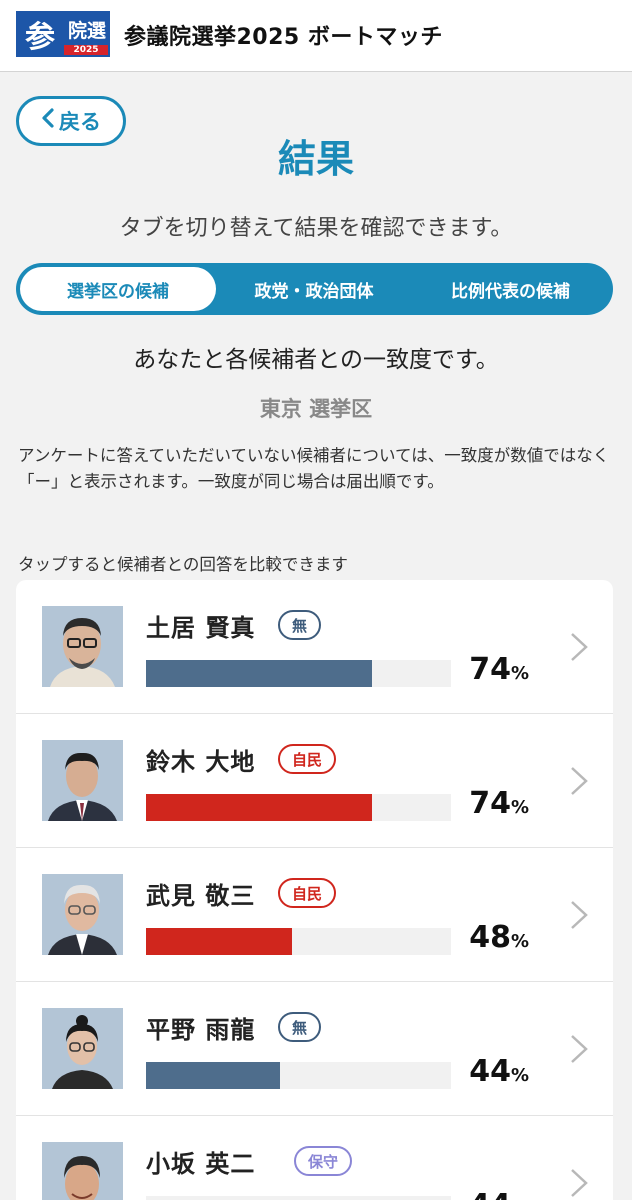 The height and width of the screenshot is (1200, 632). I want to click on candidate-name: 平野 雨龍, so click(201, 1030).